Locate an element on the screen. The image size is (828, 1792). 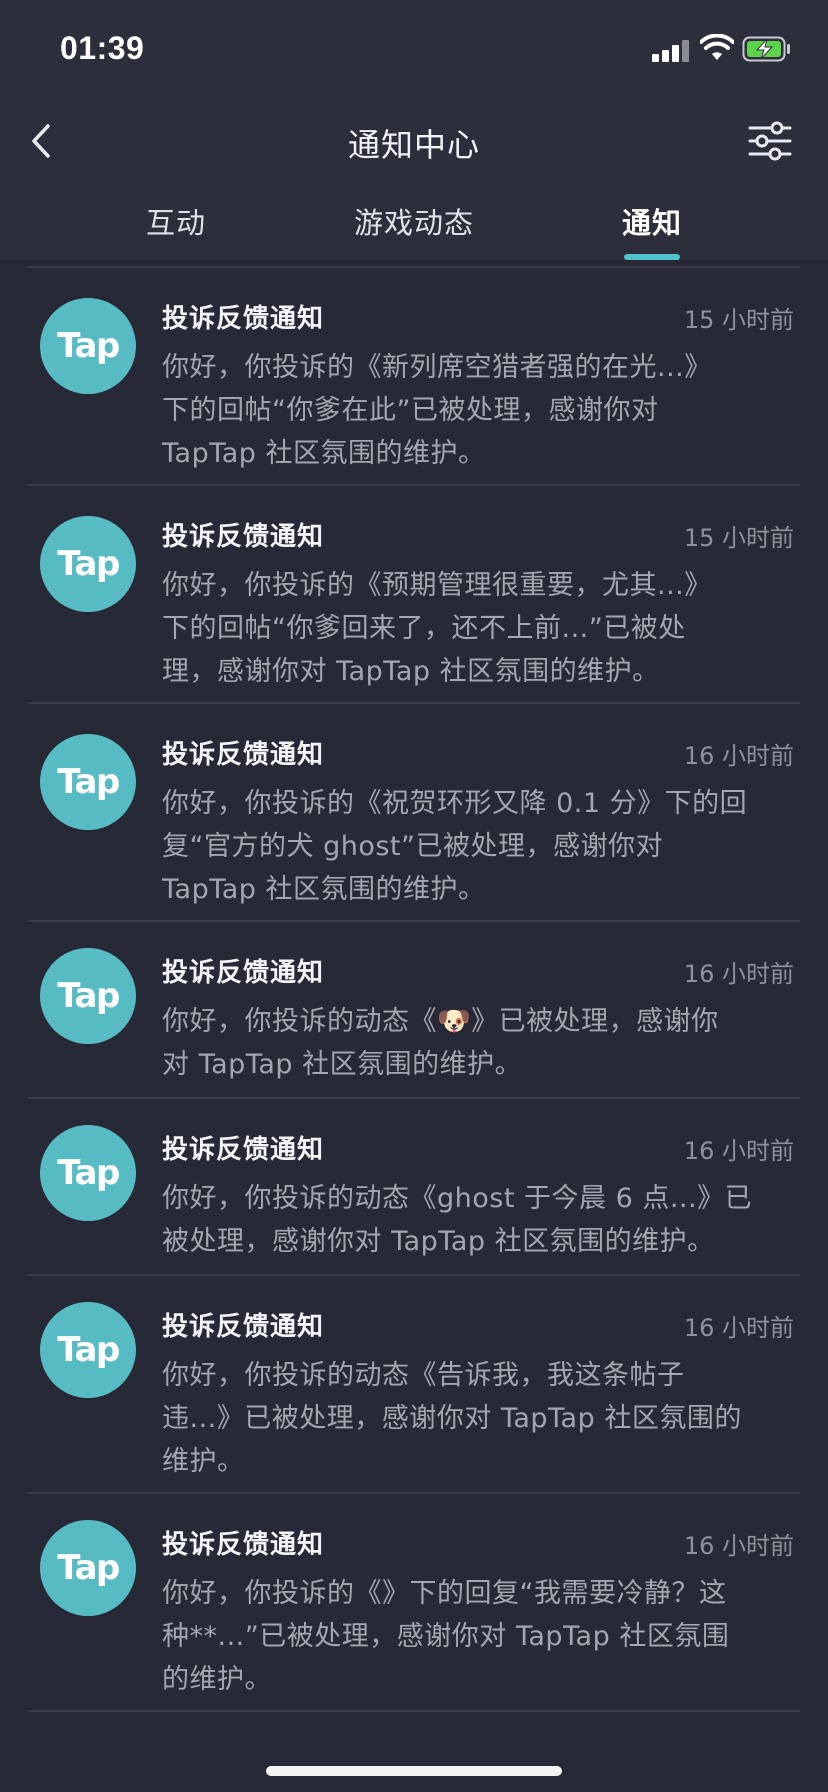
list-divider is located at coordinates (414, 1711).